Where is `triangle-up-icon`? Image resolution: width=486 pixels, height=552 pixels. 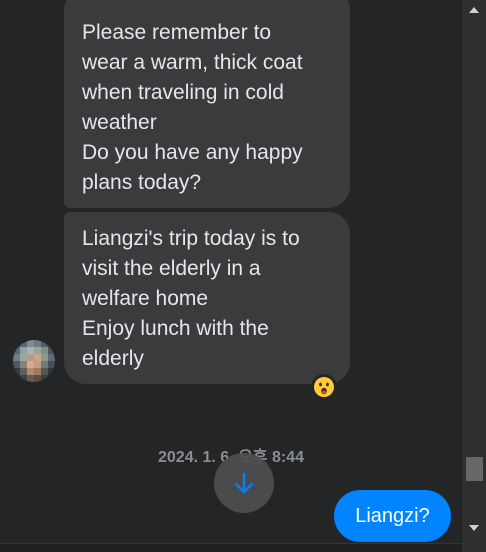
triangle-up-icon is located at coordinates (474, 10).